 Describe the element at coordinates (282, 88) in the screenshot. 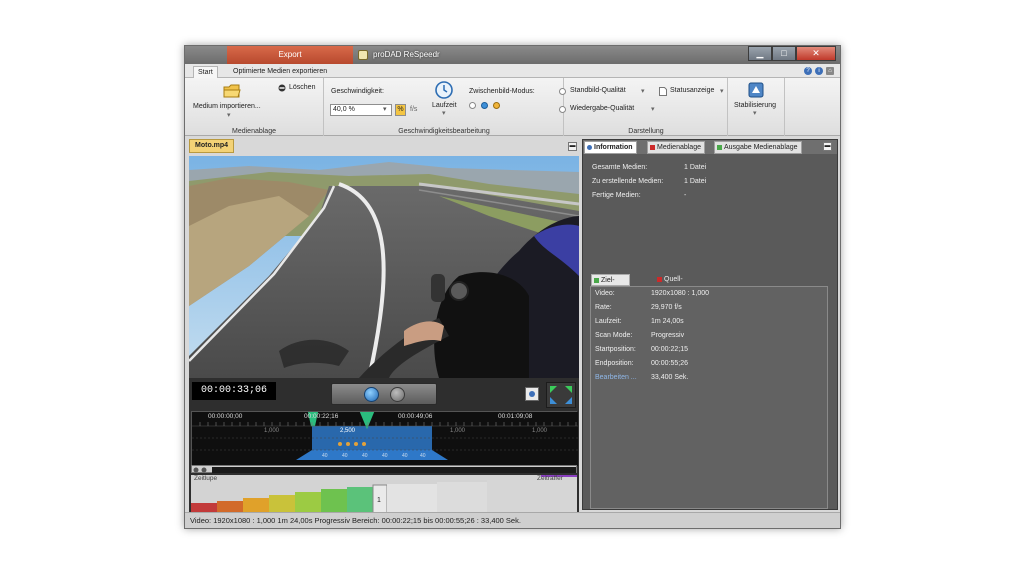

I see `delete-icon` at that location.